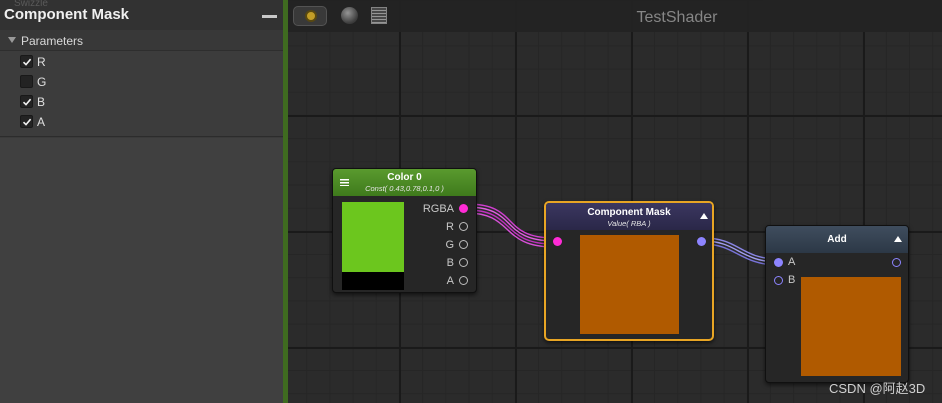 This screenshot has width=942, height=403. What do you see at coordinates (463, 208) in the screenshot?
I see `output-port-rgba` at bounding box center [463, 208].